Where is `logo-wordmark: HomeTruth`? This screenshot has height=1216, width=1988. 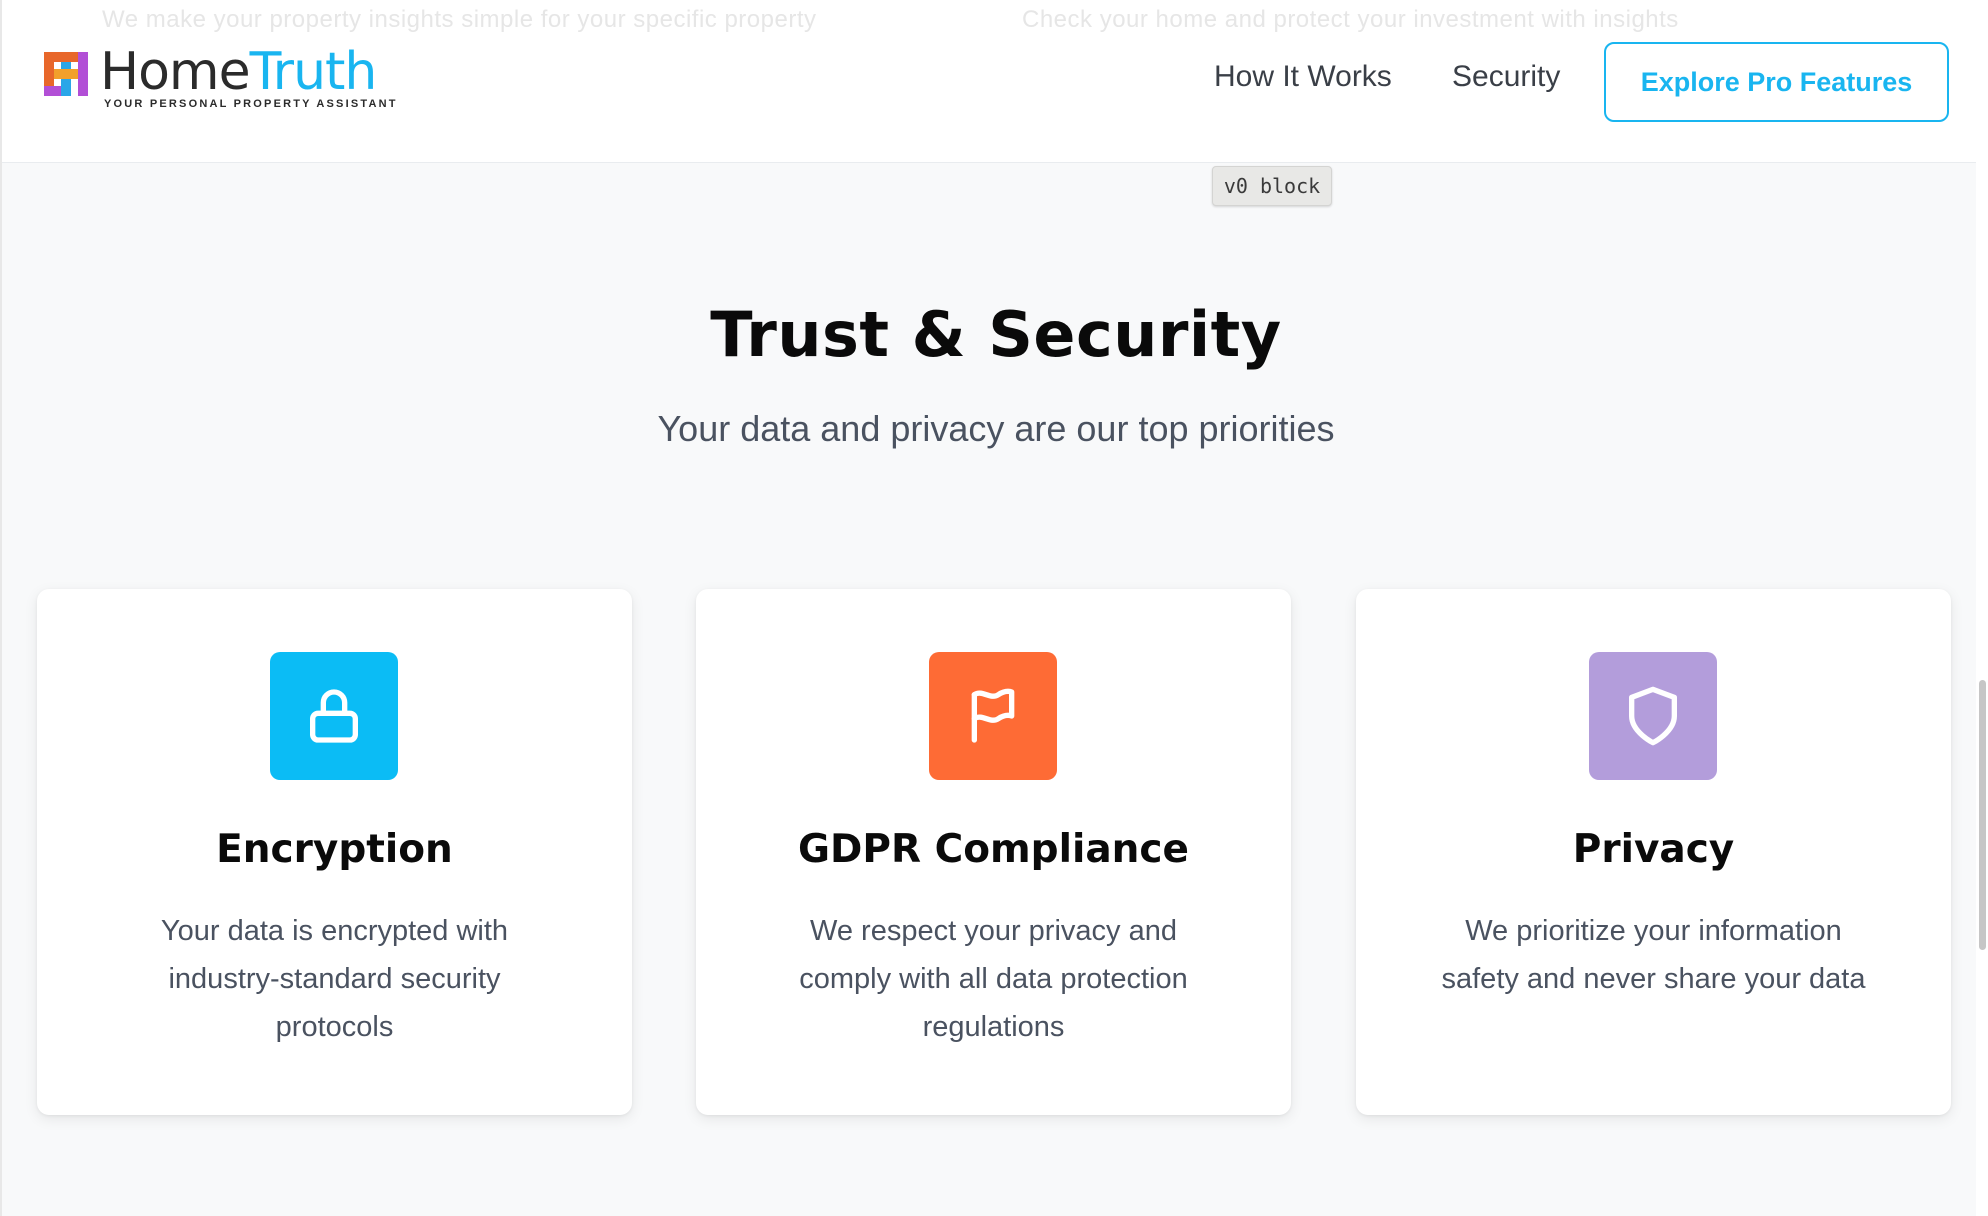
logo-wordmark: HomeTruth is located at coordinates (239, 72).